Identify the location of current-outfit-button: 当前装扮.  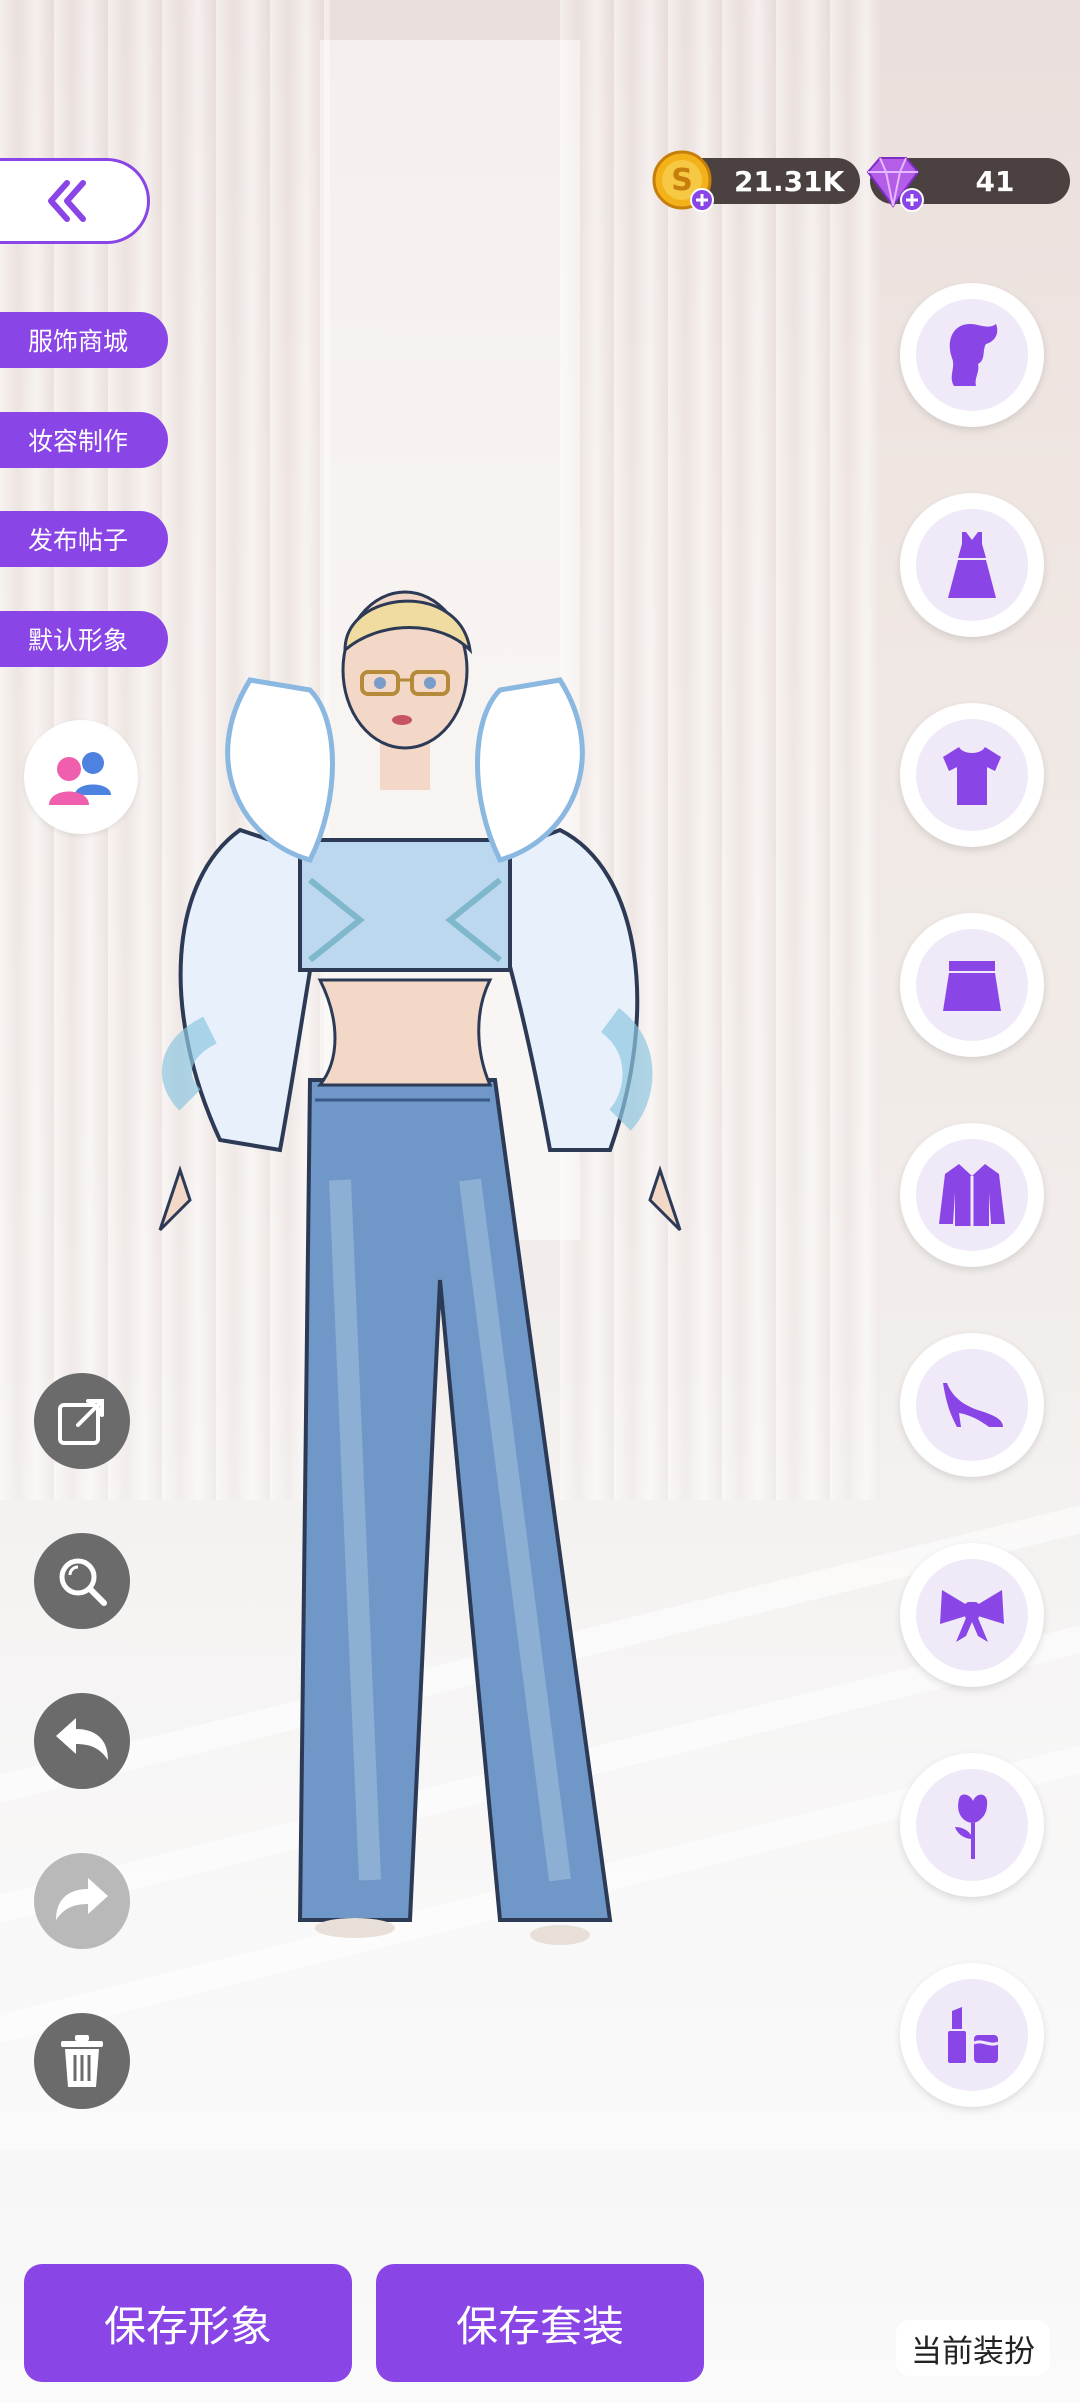
(973, 2348).